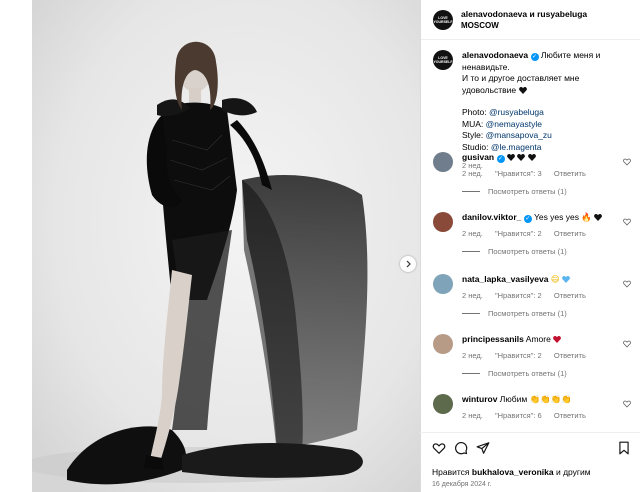 The height and width of the screenshot is (492, 640). Describe the element at coordinates (491, 217) in the screenshot. I see `comment-username: danilov.viktor_` at that location.